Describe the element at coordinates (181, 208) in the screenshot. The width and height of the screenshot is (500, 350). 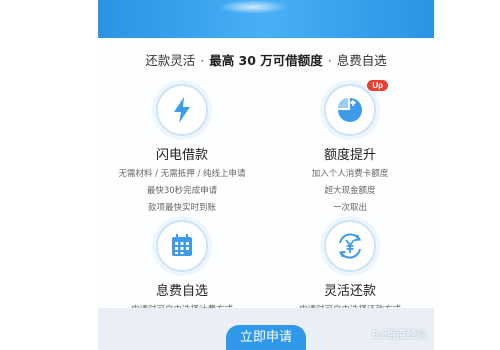
I see `feature-desc-line: 款项最快实时到账` at that location.